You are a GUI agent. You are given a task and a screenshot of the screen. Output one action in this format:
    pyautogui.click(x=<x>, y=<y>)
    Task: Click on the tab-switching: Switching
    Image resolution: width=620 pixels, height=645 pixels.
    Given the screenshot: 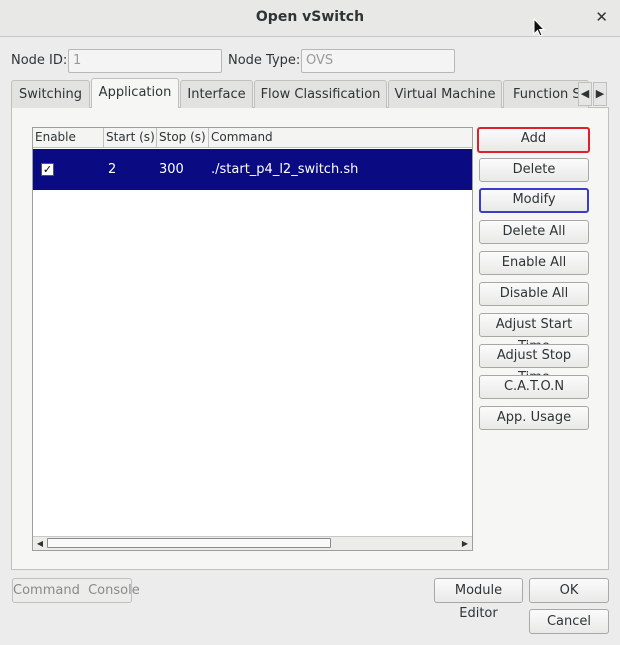 What is the action you would take?
    pyautogui.click(x=50, y=94)
    